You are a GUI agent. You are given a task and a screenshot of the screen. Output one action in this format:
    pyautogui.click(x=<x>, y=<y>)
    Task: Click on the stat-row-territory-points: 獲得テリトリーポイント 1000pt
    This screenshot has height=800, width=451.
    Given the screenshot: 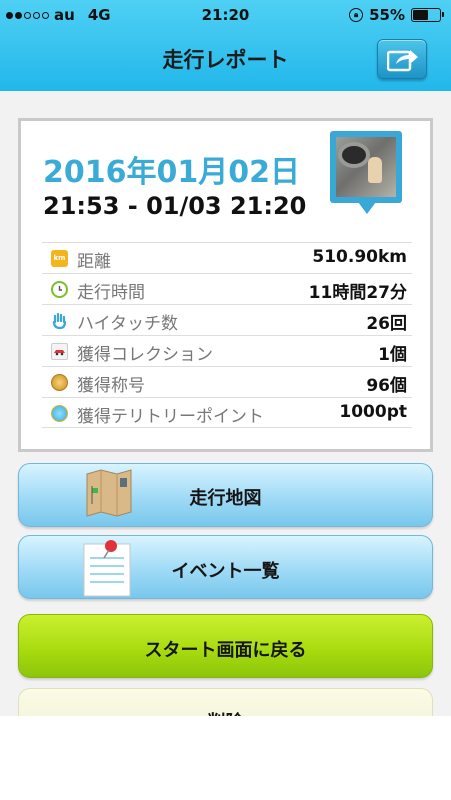 What is the action you would take?
    pyautogui.click(x=227, y=412)
    